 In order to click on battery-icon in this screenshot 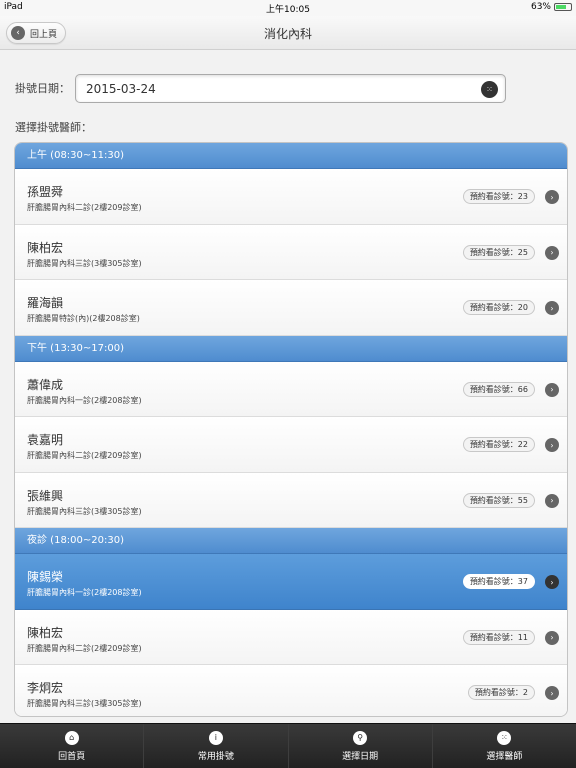, I will do `click(563, 7)`.